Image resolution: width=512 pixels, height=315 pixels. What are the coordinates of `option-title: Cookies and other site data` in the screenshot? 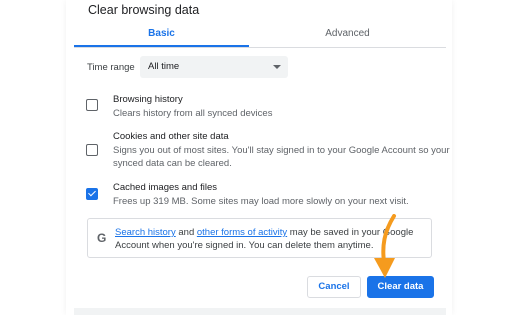 It's located at (171, 136).